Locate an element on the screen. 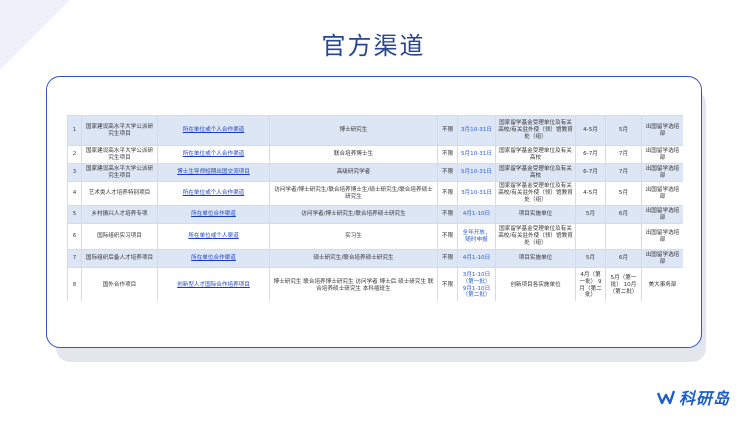  cell-no: 6 is located at coordinates (74, 236).